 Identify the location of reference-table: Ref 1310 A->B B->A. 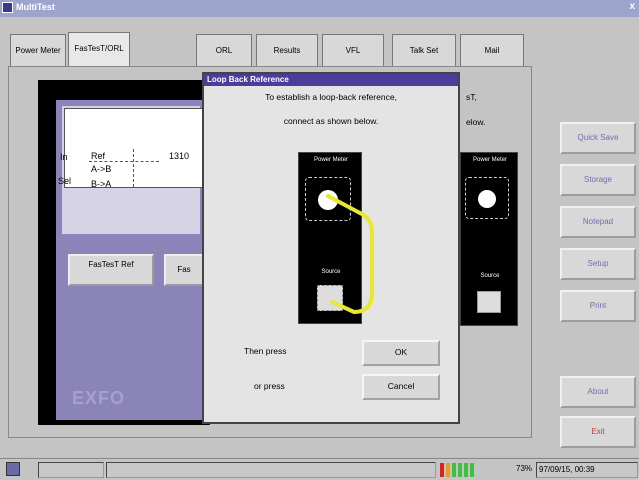
(135, 148).